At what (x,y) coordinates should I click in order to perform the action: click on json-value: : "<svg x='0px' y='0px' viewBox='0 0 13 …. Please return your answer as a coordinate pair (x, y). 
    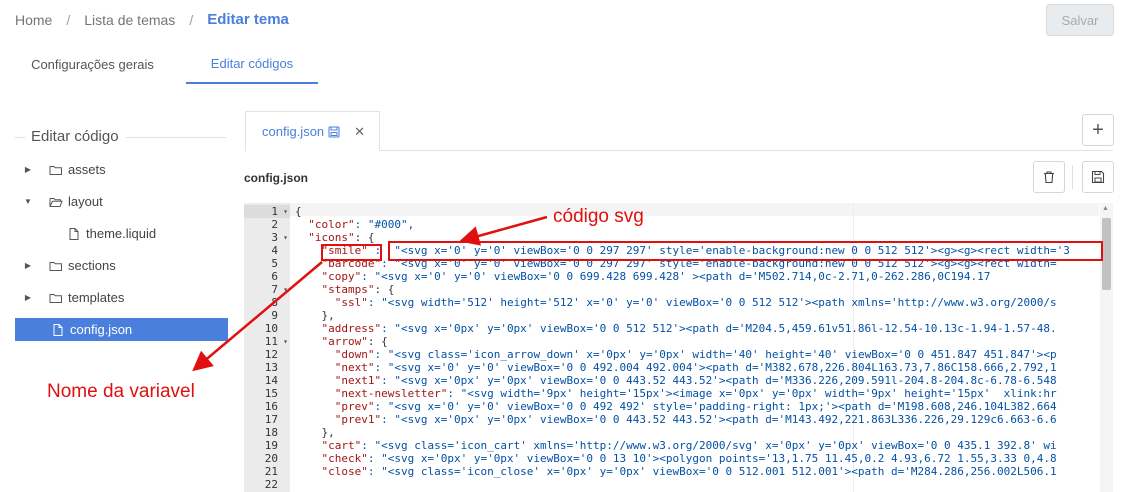
    Looking at the image, I should click on (712, 458).